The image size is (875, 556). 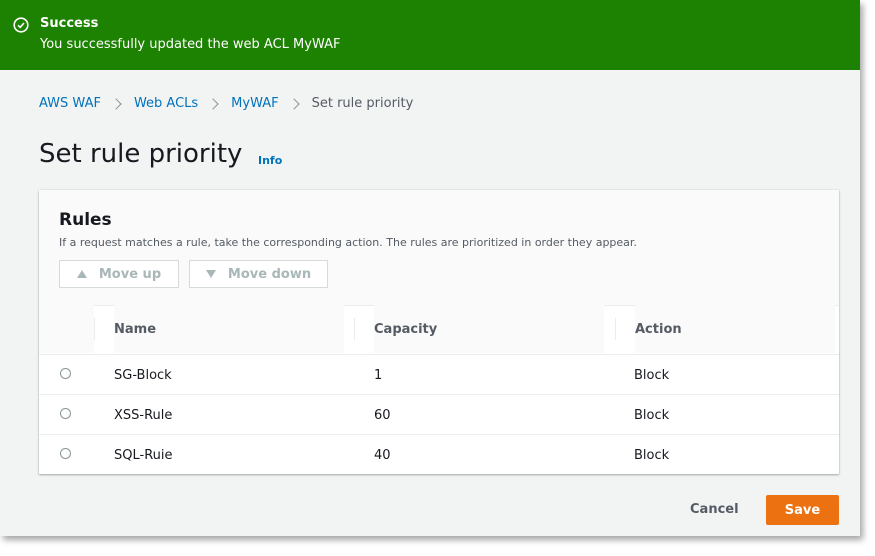 What do you see at coordinates (226, 103) in the screenshot?
I see `breadcrumb: AWS WAF Web ACLs MyWAF Set rule priority` at bounding box center [226, 103].